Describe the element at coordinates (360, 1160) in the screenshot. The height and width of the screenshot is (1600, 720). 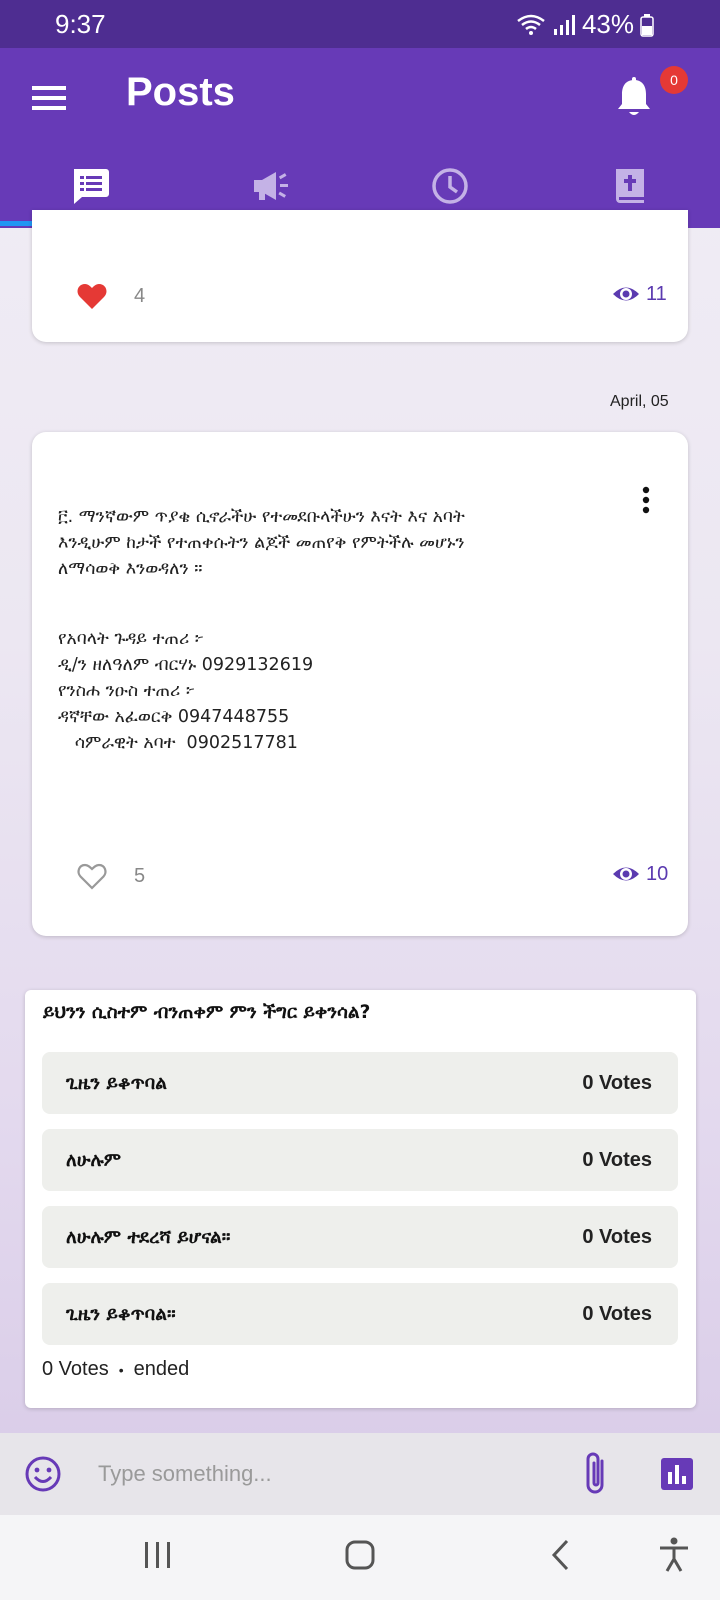
I see `poll-option: ለሁሉም 0 Votes` at that location.